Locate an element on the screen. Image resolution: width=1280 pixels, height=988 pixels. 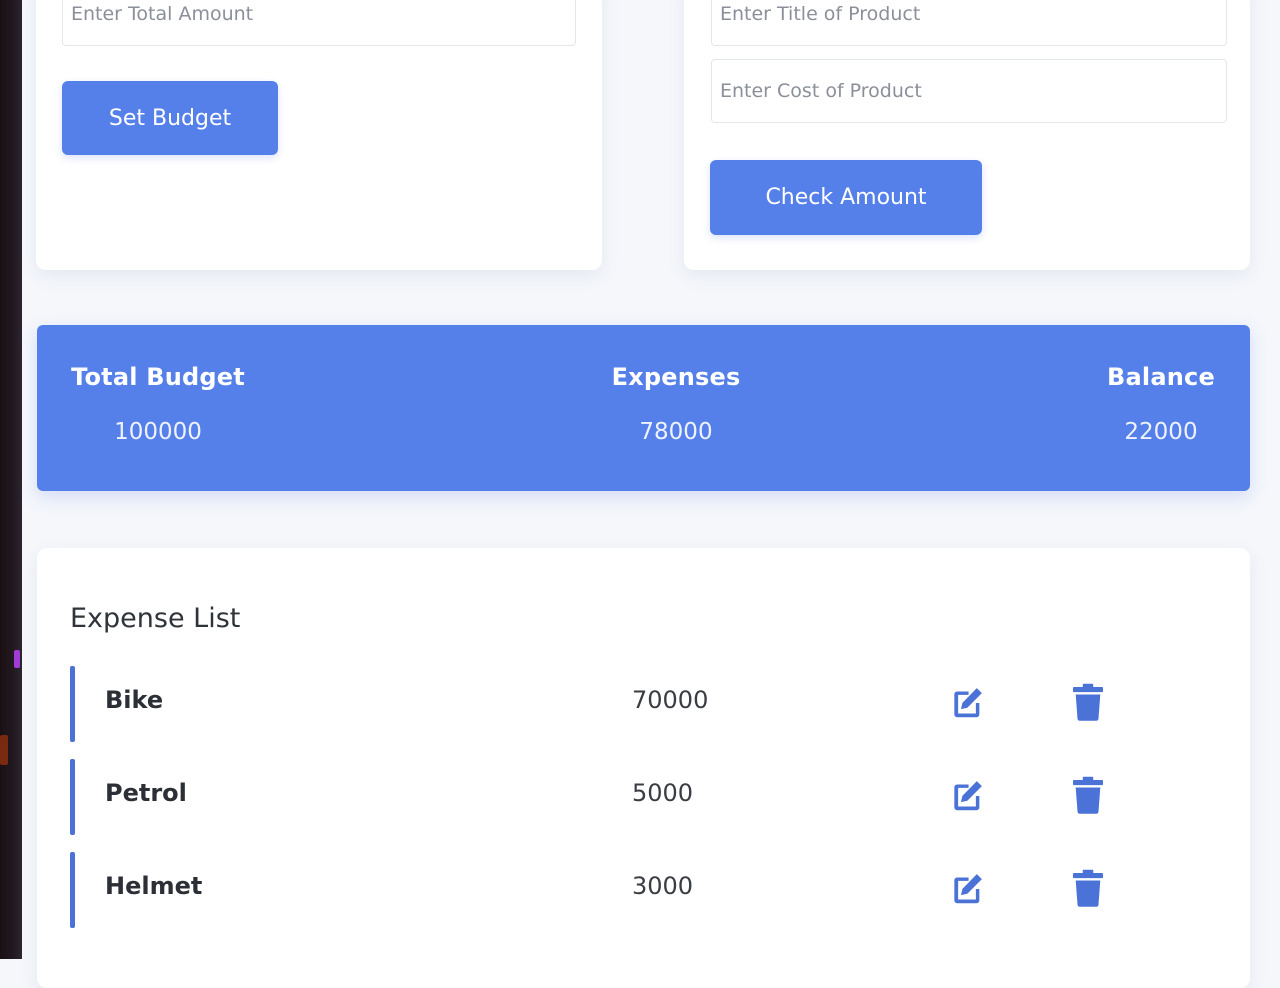
balance-block: Balance 22000 is located at coordinates (1161, 404).